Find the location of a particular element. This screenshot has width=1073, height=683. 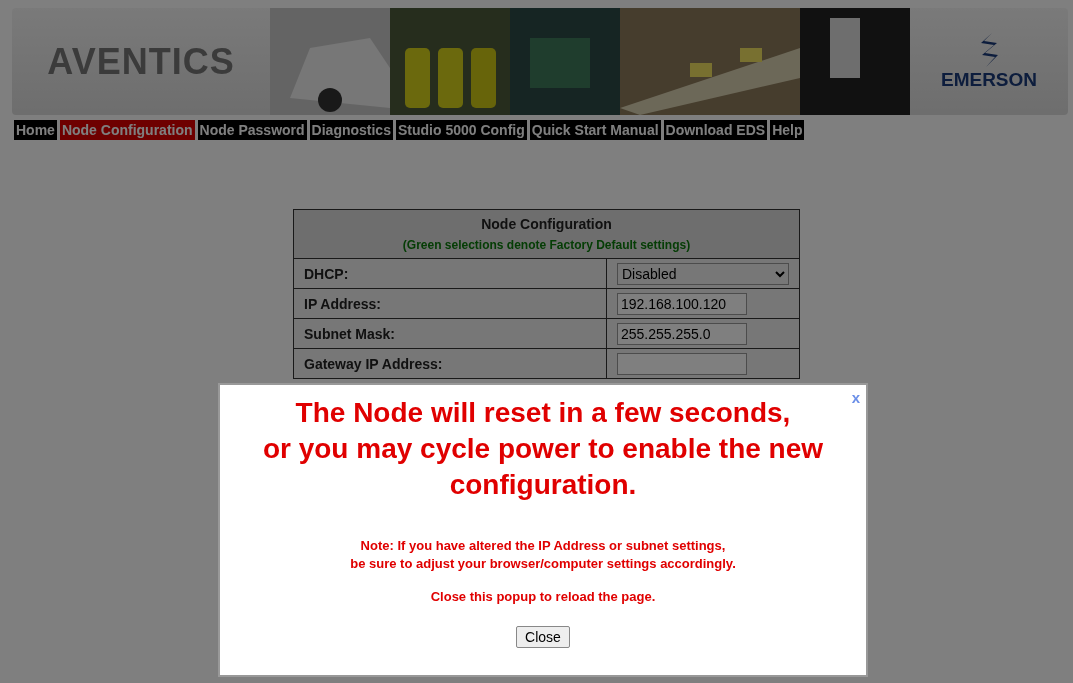

field-label: Subnet Mask: is located at coordinates (349, 333).